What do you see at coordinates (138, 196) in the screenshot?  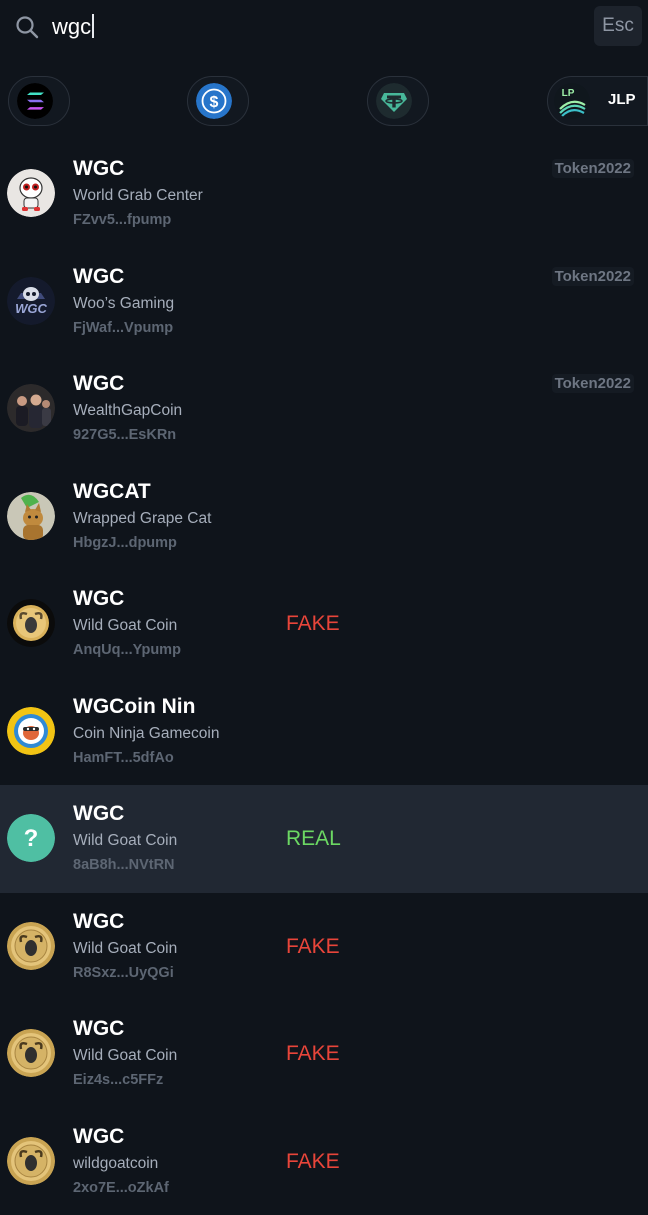 I see `token-name: World Grab Center` at bounding box center [138, 196].